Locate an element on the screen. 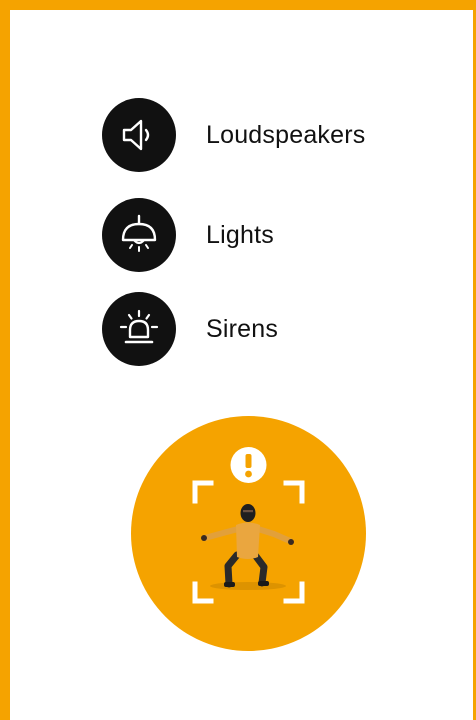 The height and width of the screenshot is (720, 476). device-item-sirens: Sirens is located at coordinates (190, 329).